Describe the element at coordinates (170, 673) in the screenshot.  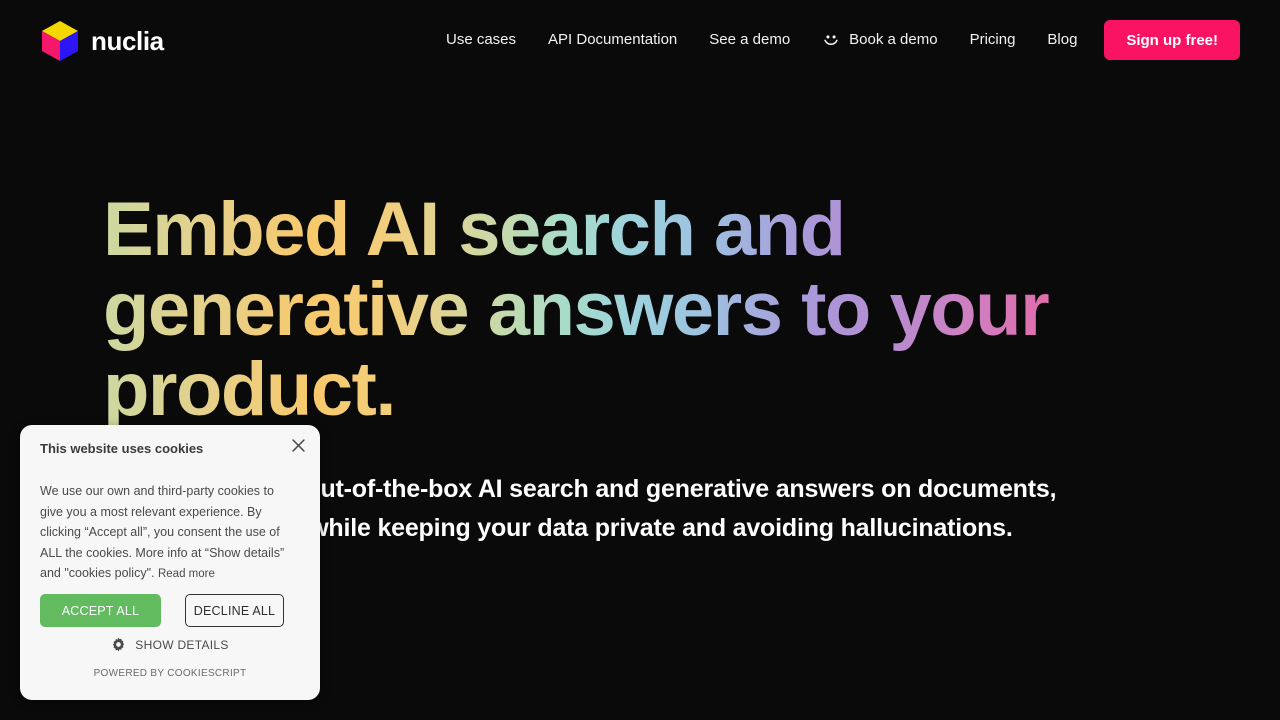
I see `powered-by-cookiescript-link: POWERED BY COOKIESCRIPT` at that location.